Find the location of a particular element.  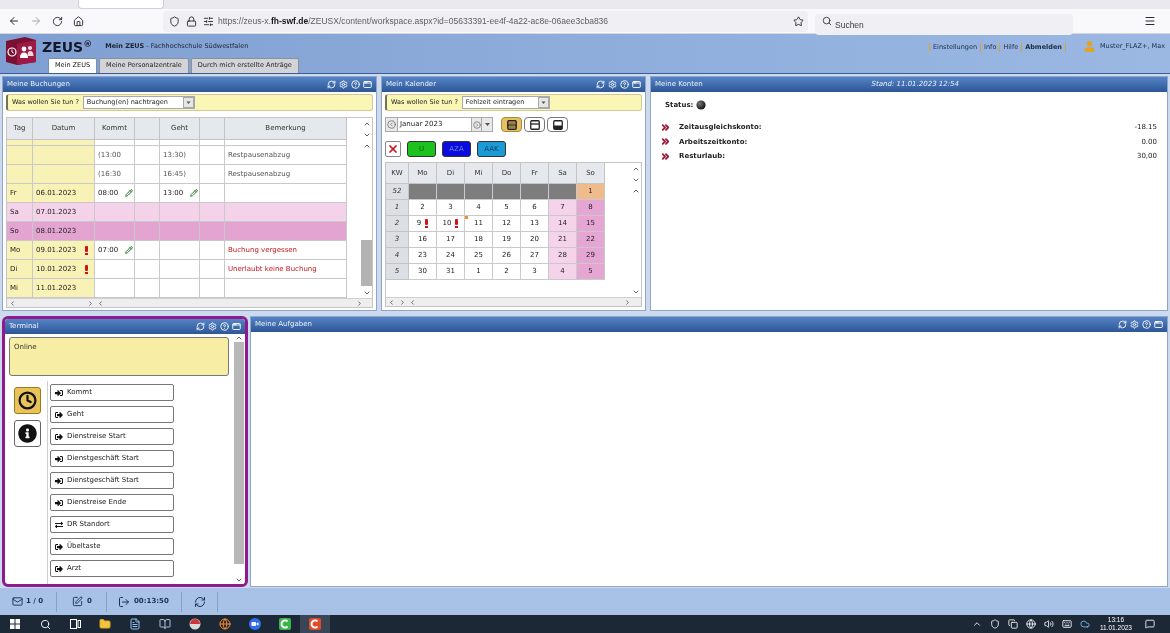

logo-icon is located at coordinates (21, 51).